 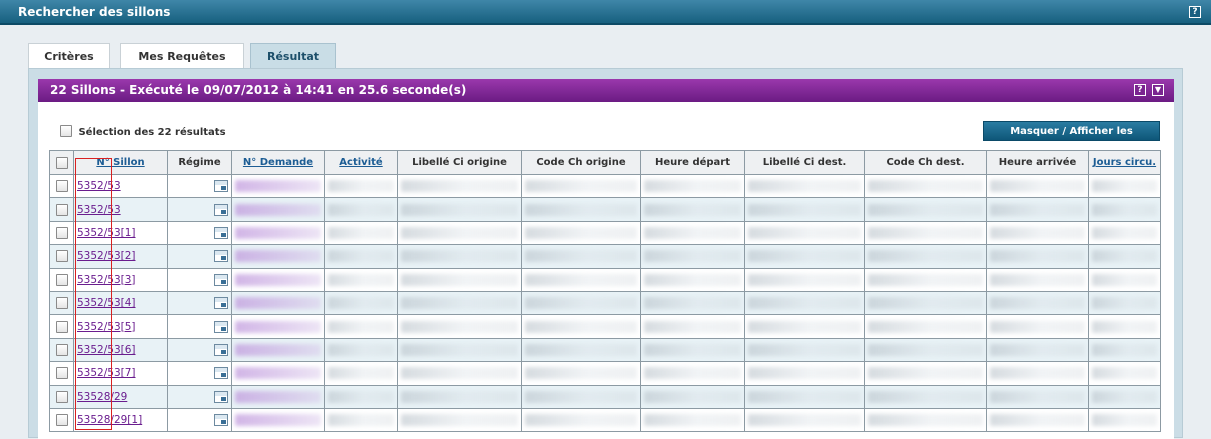 What do you see at coordinates (1071, 139) in the screenshot?
I see `toggle-columns-button: Masquer / Afficher les colonnes` at bounding box center [1071, 139].